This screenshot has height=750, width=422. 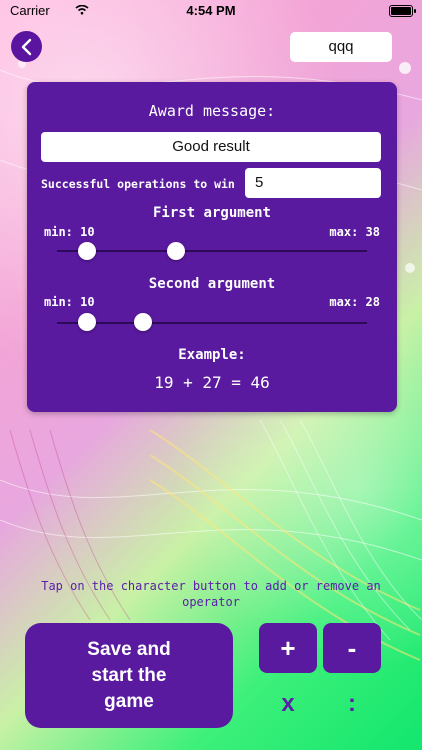 I want to click on plus-operator-button: +, so click(x=288, y=648).